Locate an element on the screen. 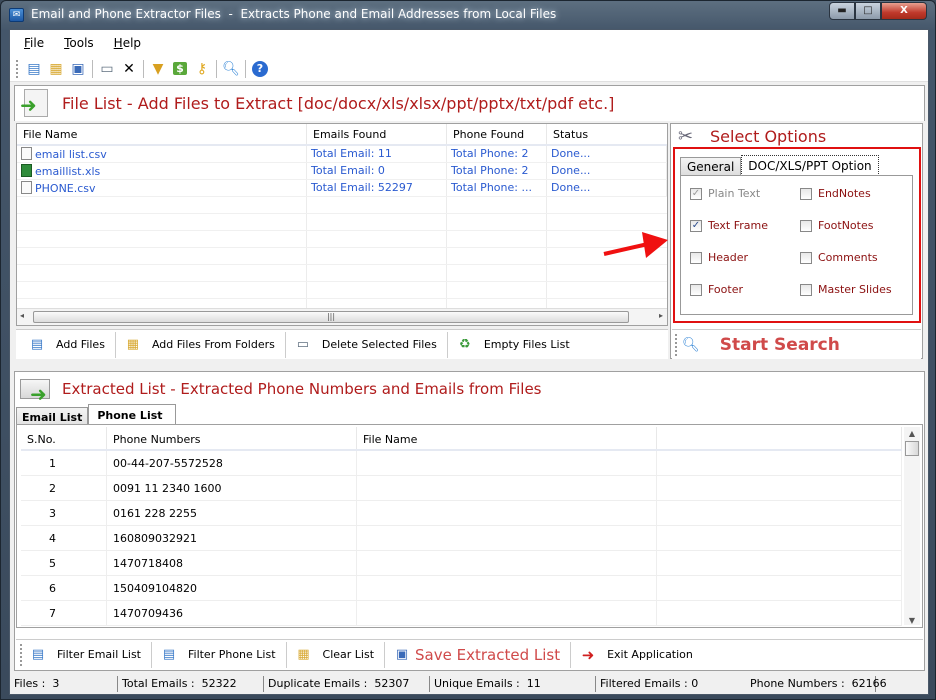 The width and height of the screenshot is (936, 700). checkbox-master-slides: Master Slides is located at coordinates (846, 289).